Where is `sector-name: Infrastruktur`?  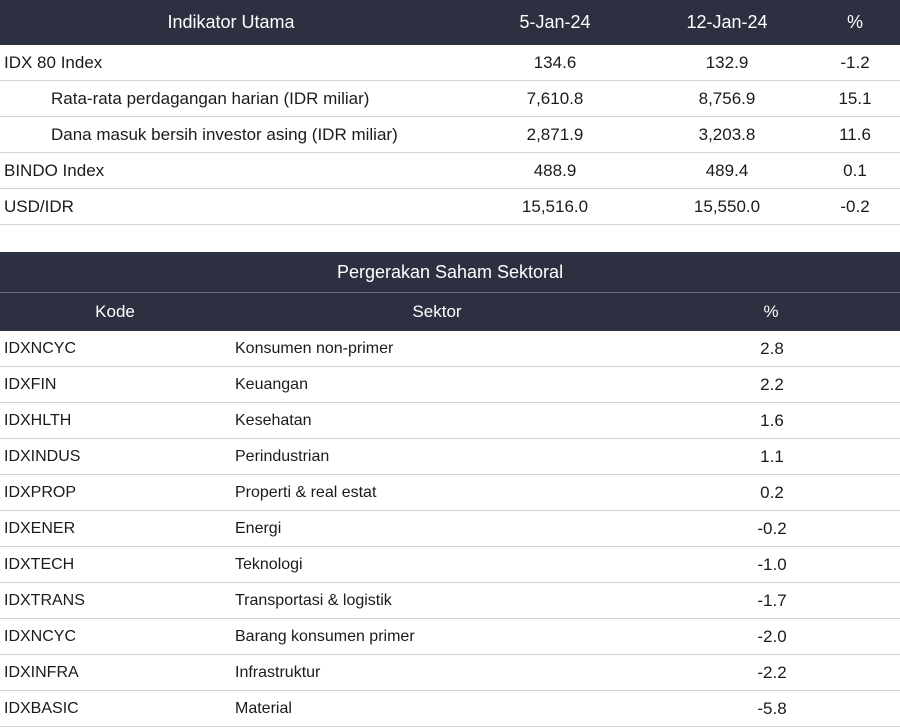
sector-name: Infrastruktur is located at coordinates (278, 672).